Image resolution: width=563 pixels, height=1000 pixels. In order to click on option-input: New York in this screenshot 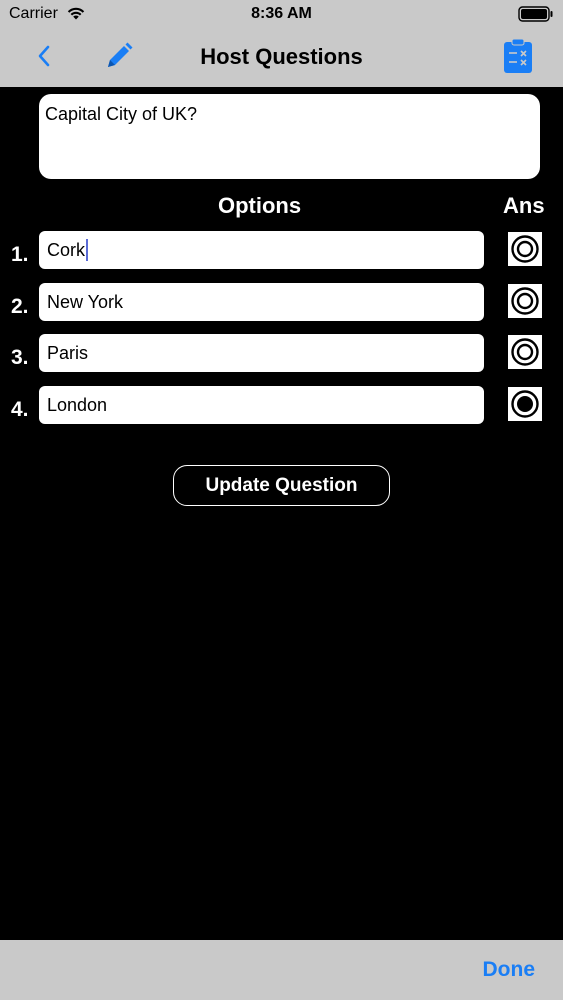, I will do `click(261, 302)`.